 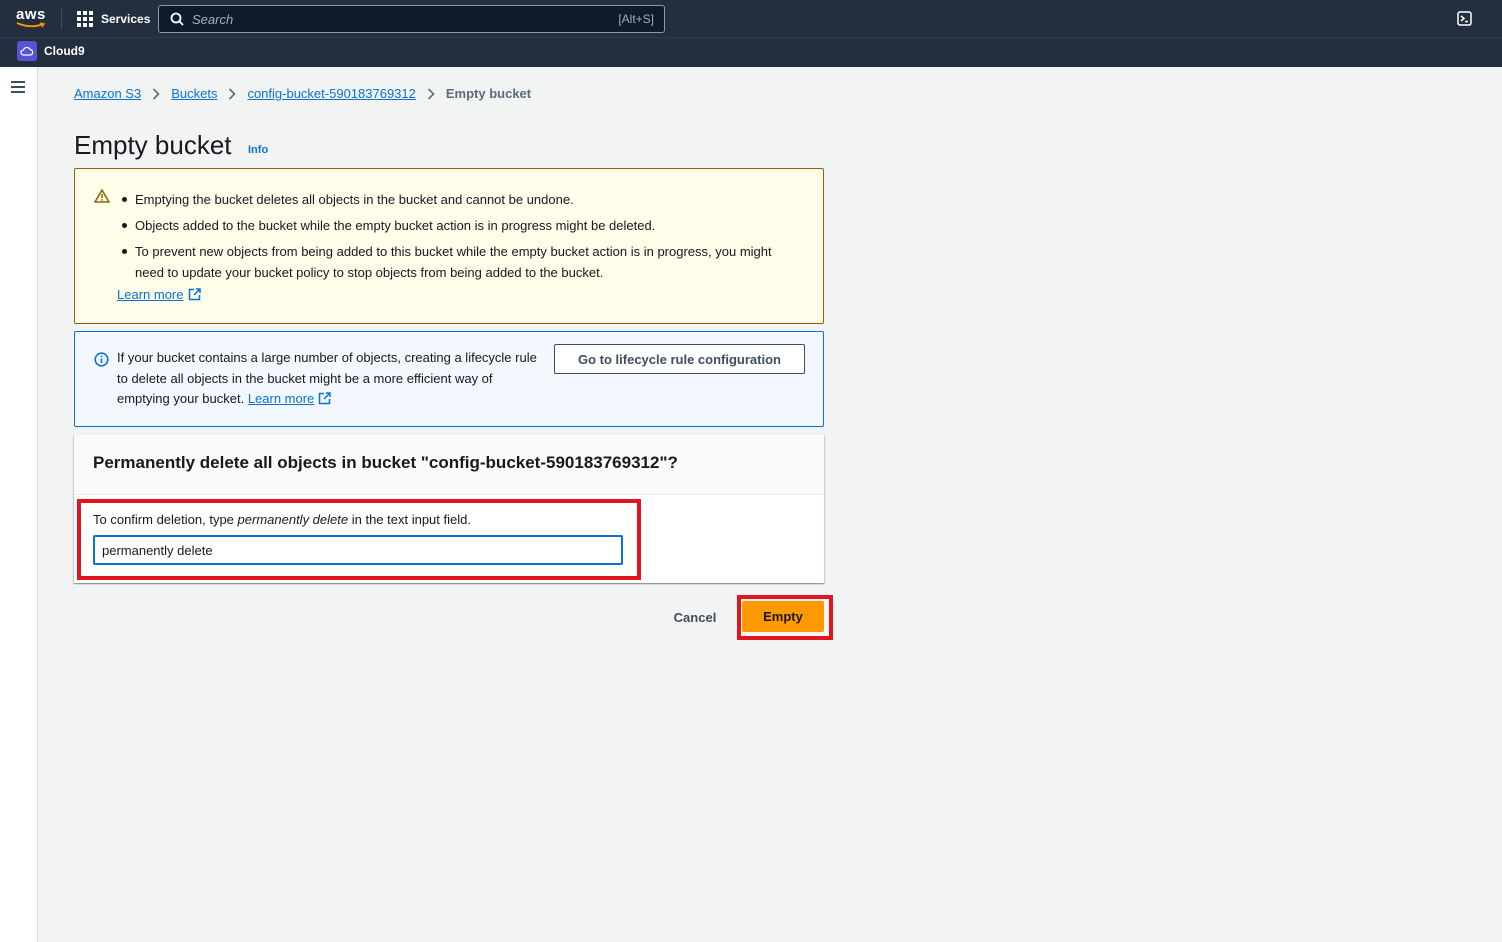 I want to click on info-learn-more-link: Learn more, so click(x=281, y=398).